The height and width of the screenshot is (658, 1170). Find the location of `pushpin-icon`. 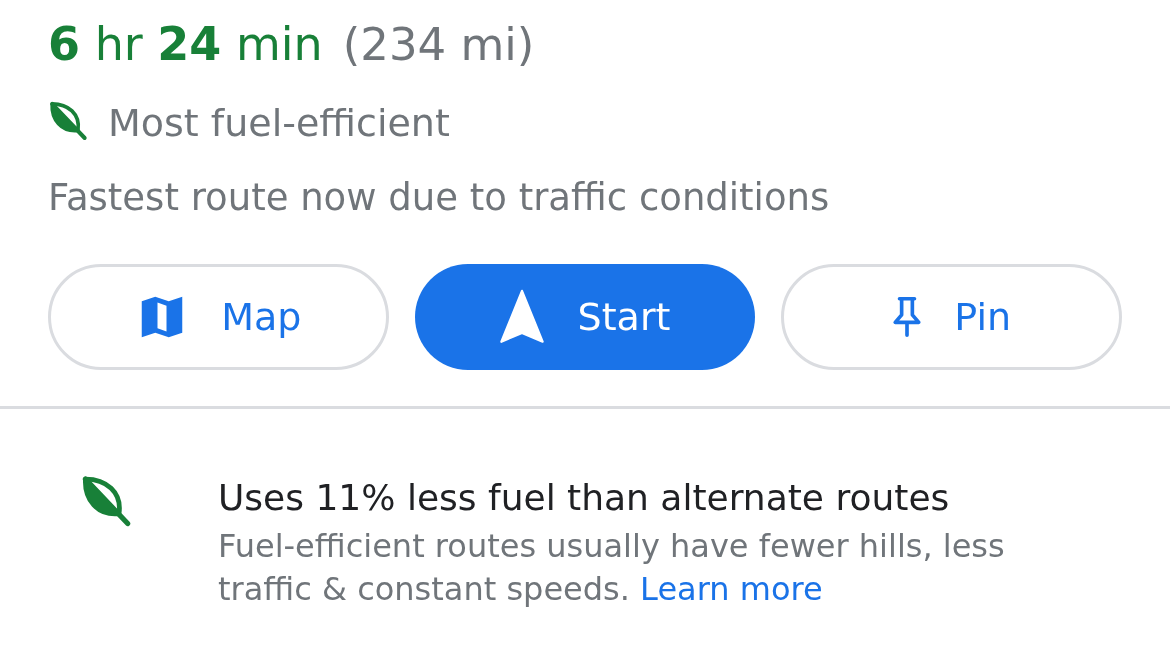

pushpin-icon is located at coordinates (907, 317).